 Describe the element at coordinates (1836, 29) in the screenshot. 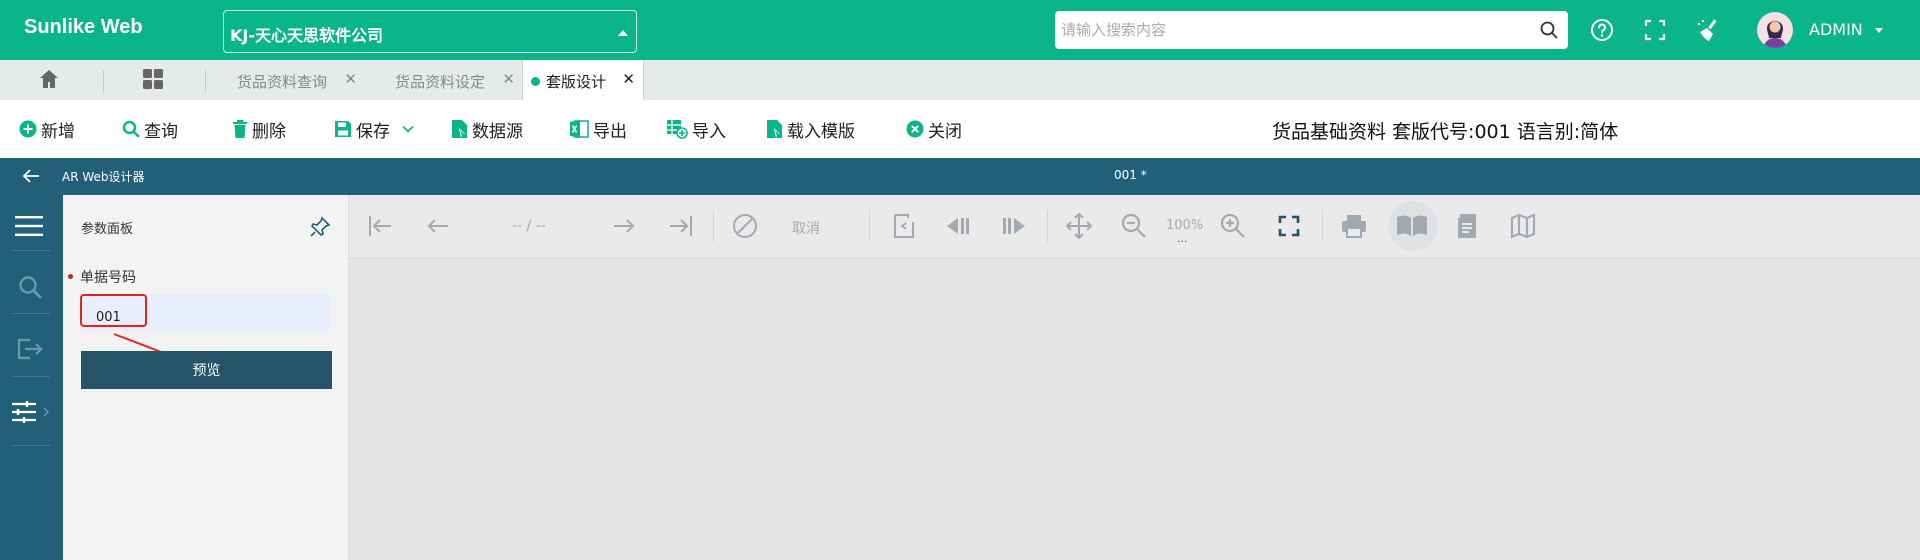

I see `user-name: ADMIN` at that location.